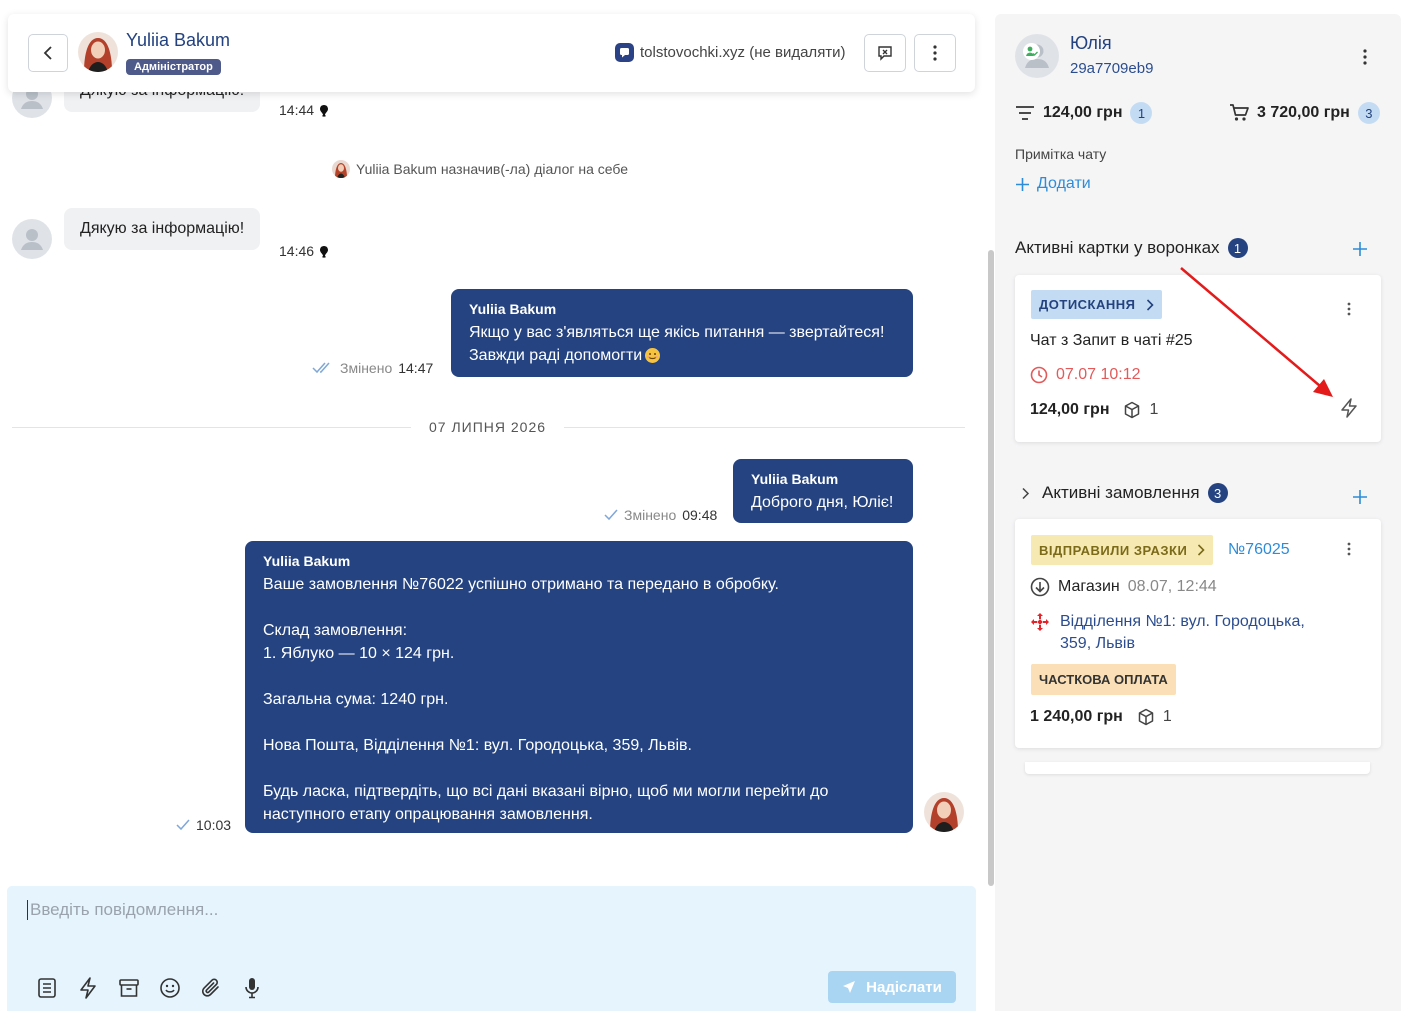  Describe the element at coordinates (183, 825) in the screenshot. I see `check-icon` at that location.